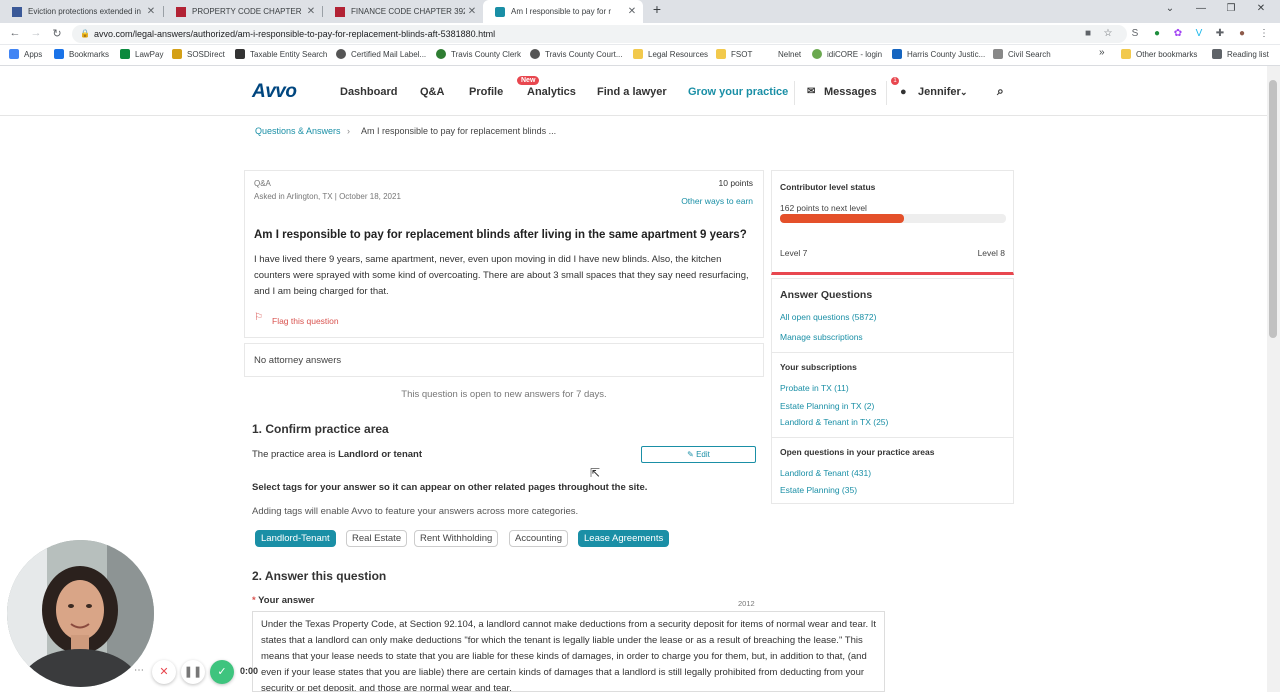  I want to click on bookmark-sosdirect: SOSDirect, so click(198, 54).